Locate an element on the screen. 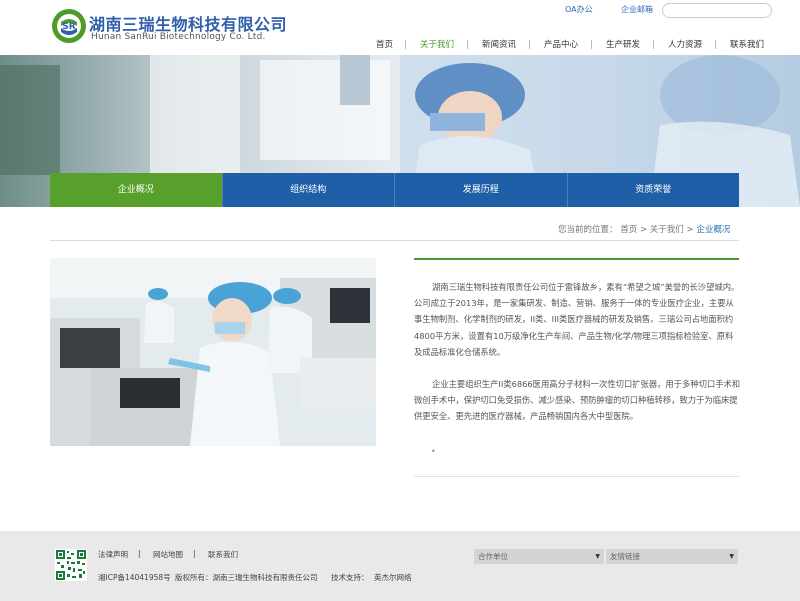 This screenshot has height=601, width=800. tab-organization: 组织结构 is located at coordinates (308, 190).